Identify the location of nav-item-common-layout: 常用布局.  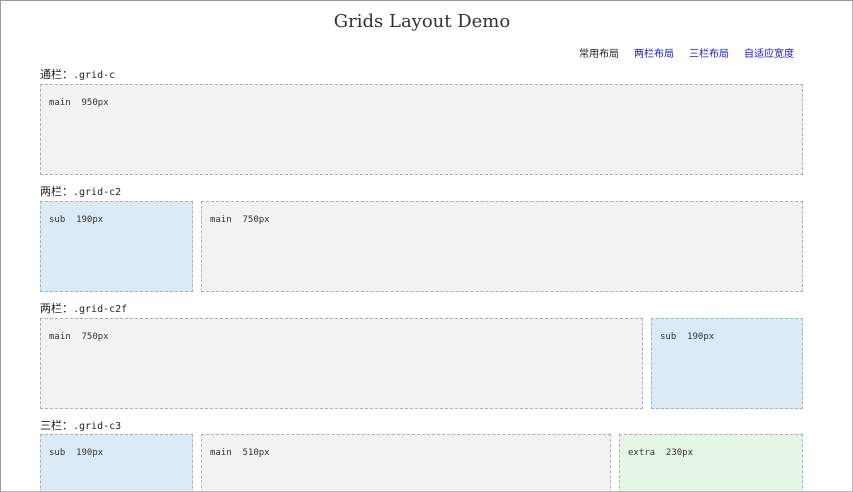
(599, 52).